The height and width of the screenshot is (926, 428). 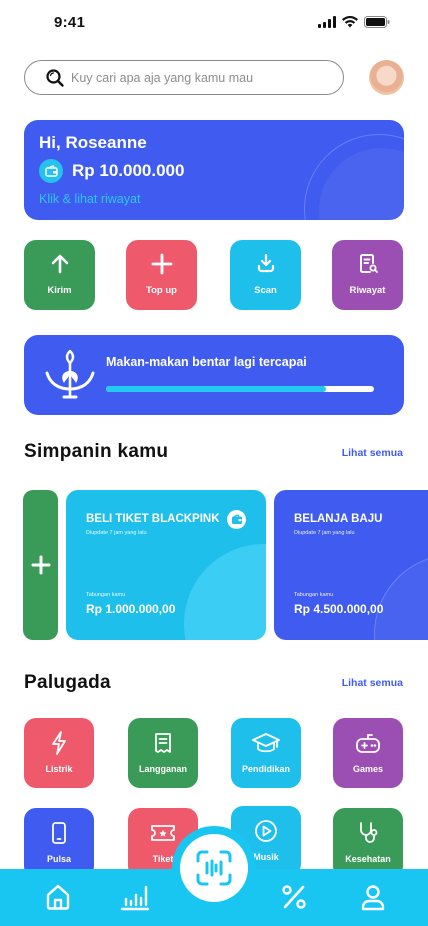 What do you see at coordinates (161, 290) in the screenshot?
I see `top-up-label: Top up` at bounding box center [161, 290].